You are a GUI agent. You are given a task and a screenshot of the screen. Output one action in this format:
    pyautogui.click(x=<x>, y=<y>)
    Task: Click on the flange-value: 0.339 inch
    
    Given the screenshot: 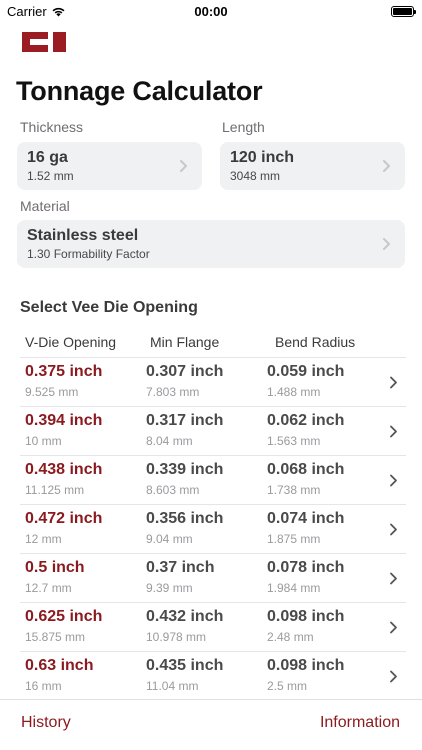 What is the action you would take?
    pyautogui.click(x=185, y=469)
    